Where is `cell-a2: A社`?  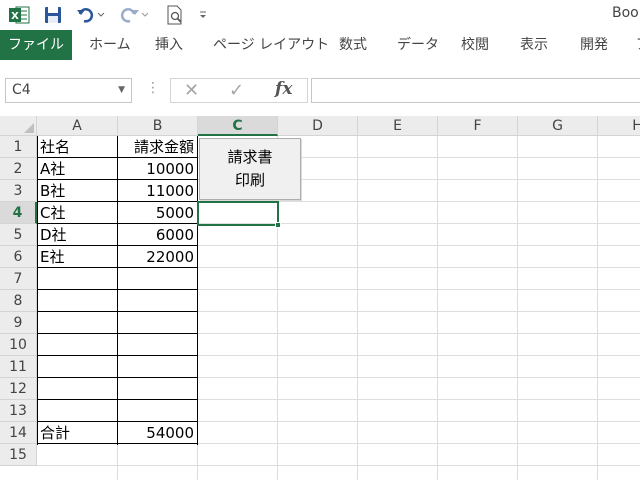
cell-a2: A社 is located at coordinates (77, 169).